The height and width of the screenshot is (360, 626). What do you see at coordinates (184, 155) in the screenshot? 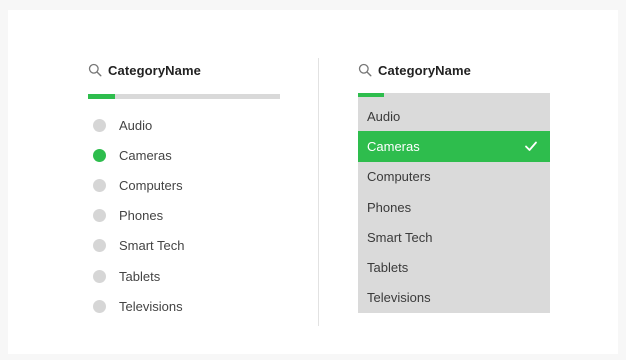
I see `radio-option-cameras: Cameras` at bounding box center [184, 155].